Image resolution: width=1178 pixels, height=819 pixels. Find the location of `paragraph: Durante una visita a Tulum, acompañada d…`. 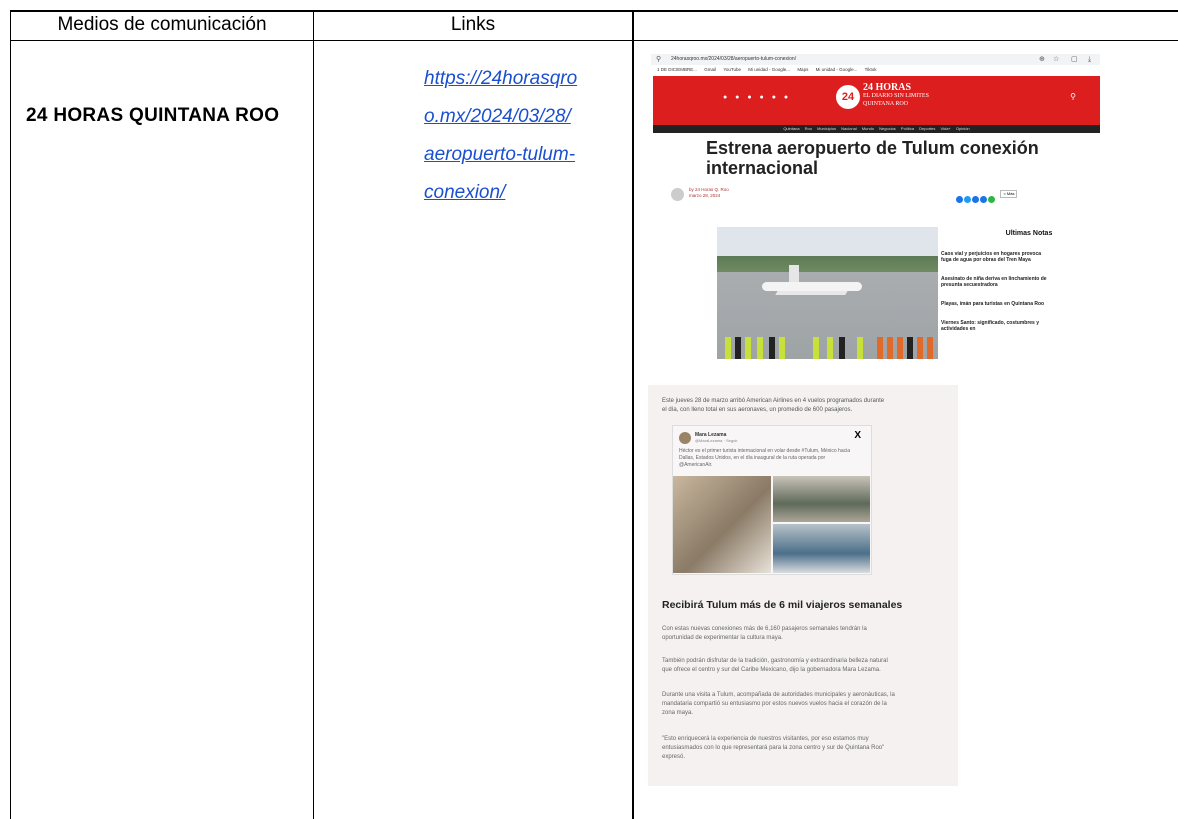

paragraph: Durante una visita a Tulum, acompañada d… is located at coordinates (807, 704).